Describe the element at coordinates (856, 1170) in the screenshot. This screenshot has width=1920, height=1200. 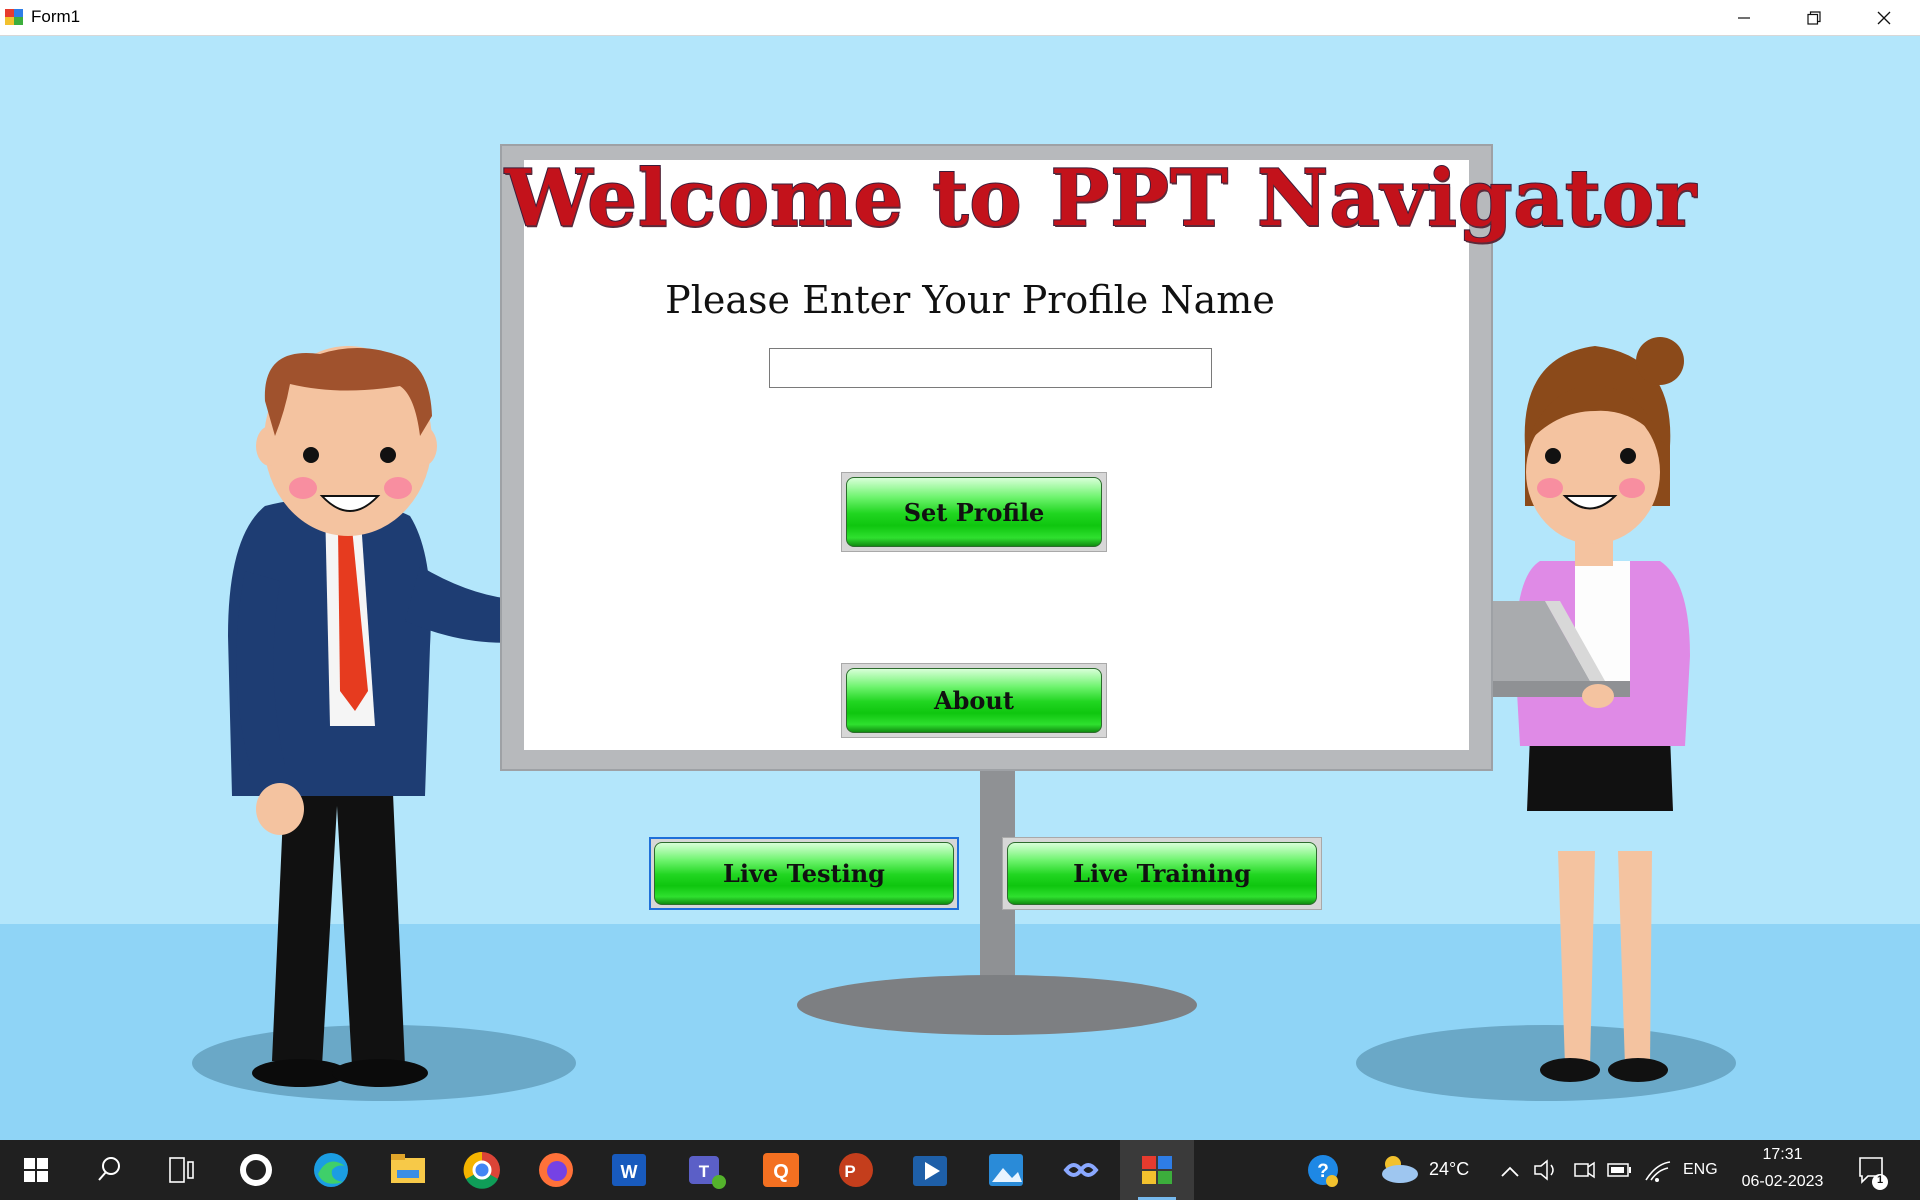
I see `powerpoint-icon: P` at that location.